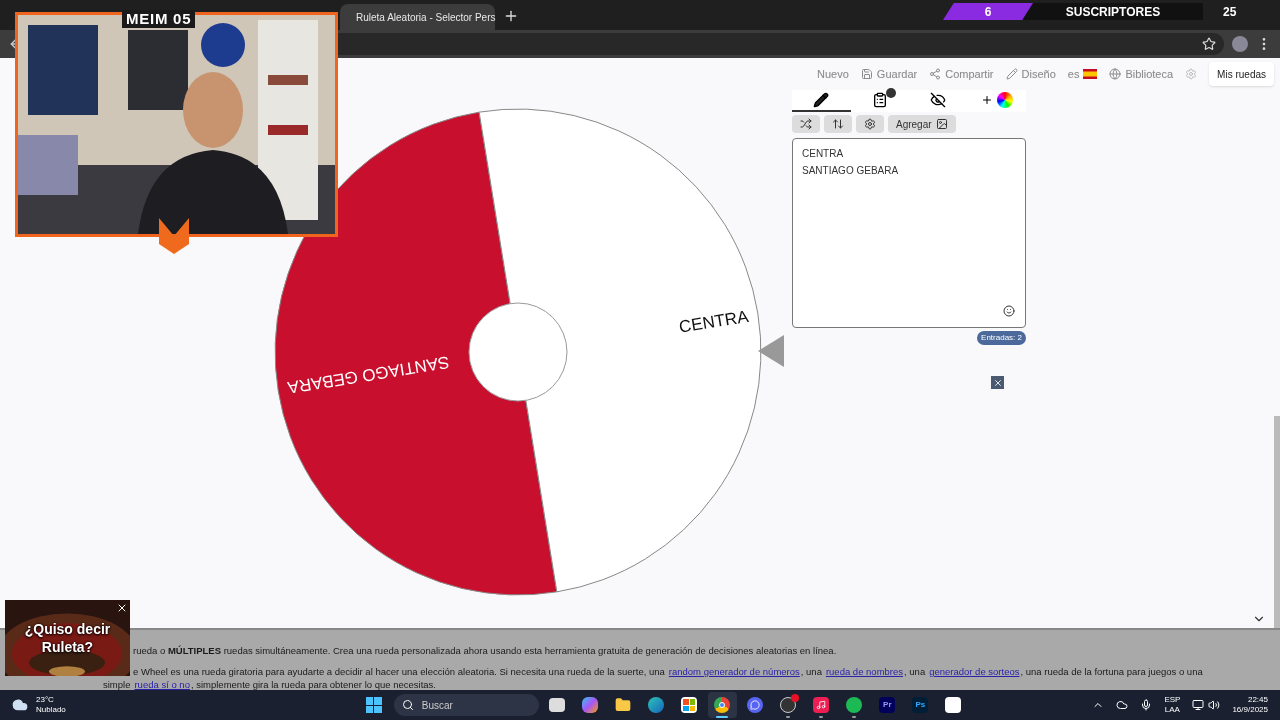  Describe the element at coordinates (1214, 705) in the screenshot. I see `volume-icon` at that location.